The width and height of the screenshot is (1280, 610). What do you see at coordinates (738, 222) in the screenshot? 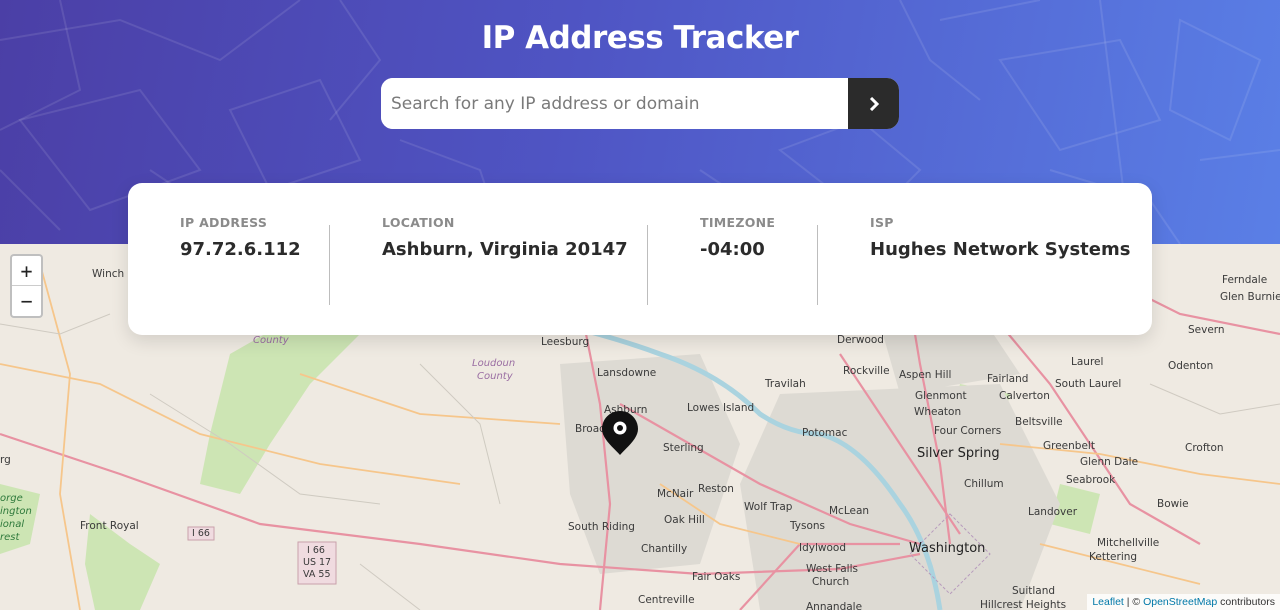
I see `timezone-label: TIMEZONE` at bounding box center [738, 222].